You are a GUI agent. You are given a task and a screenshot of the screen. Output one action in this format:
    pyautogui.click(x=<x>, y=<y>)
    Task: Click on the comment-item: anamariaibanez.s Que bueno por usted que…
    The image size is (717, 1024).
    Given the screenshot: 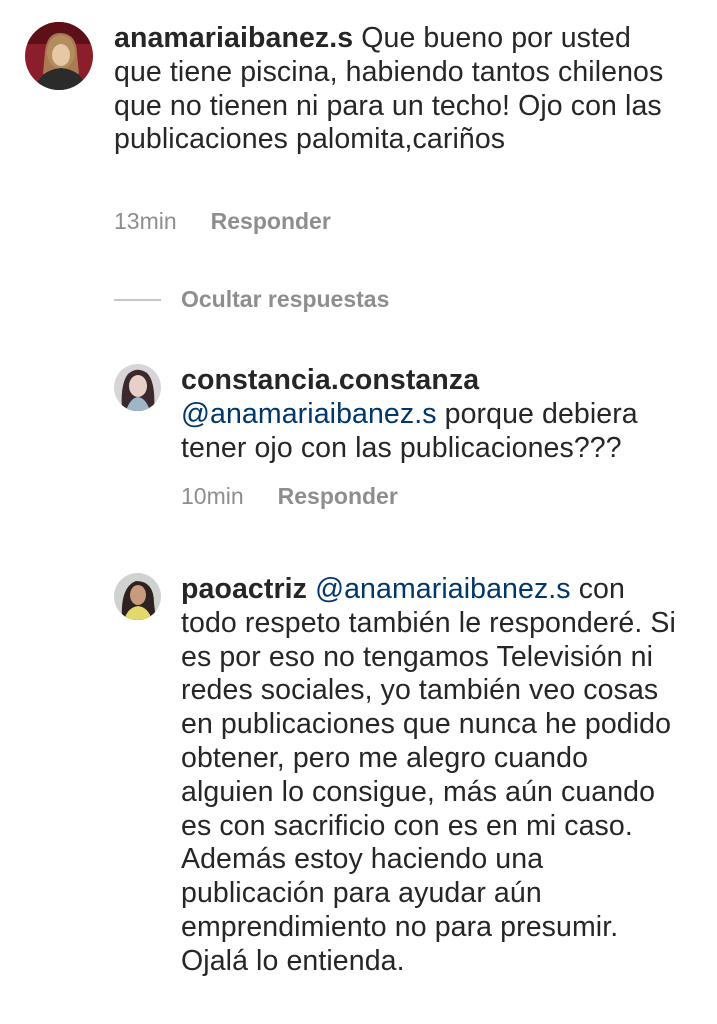 What is the action you would take?
    pyautogui.click(x=354, y=89)
    